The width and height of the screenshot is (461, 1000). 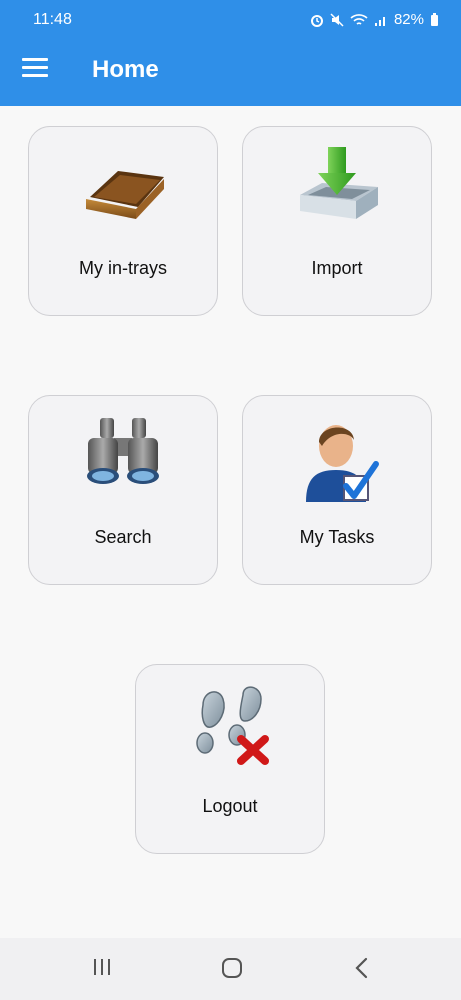 I want to click on import-icon, so click(x=337, y=190).